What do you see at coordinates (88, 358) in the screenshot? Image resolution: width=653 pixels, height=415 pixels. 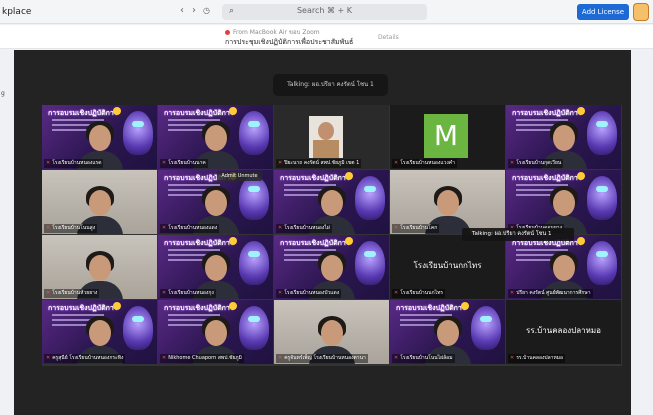 I see `participant-name-text: ครูสุนีย์ โรงเรียนบ้านหนองกระทิง` at bounding box center [88, 358].